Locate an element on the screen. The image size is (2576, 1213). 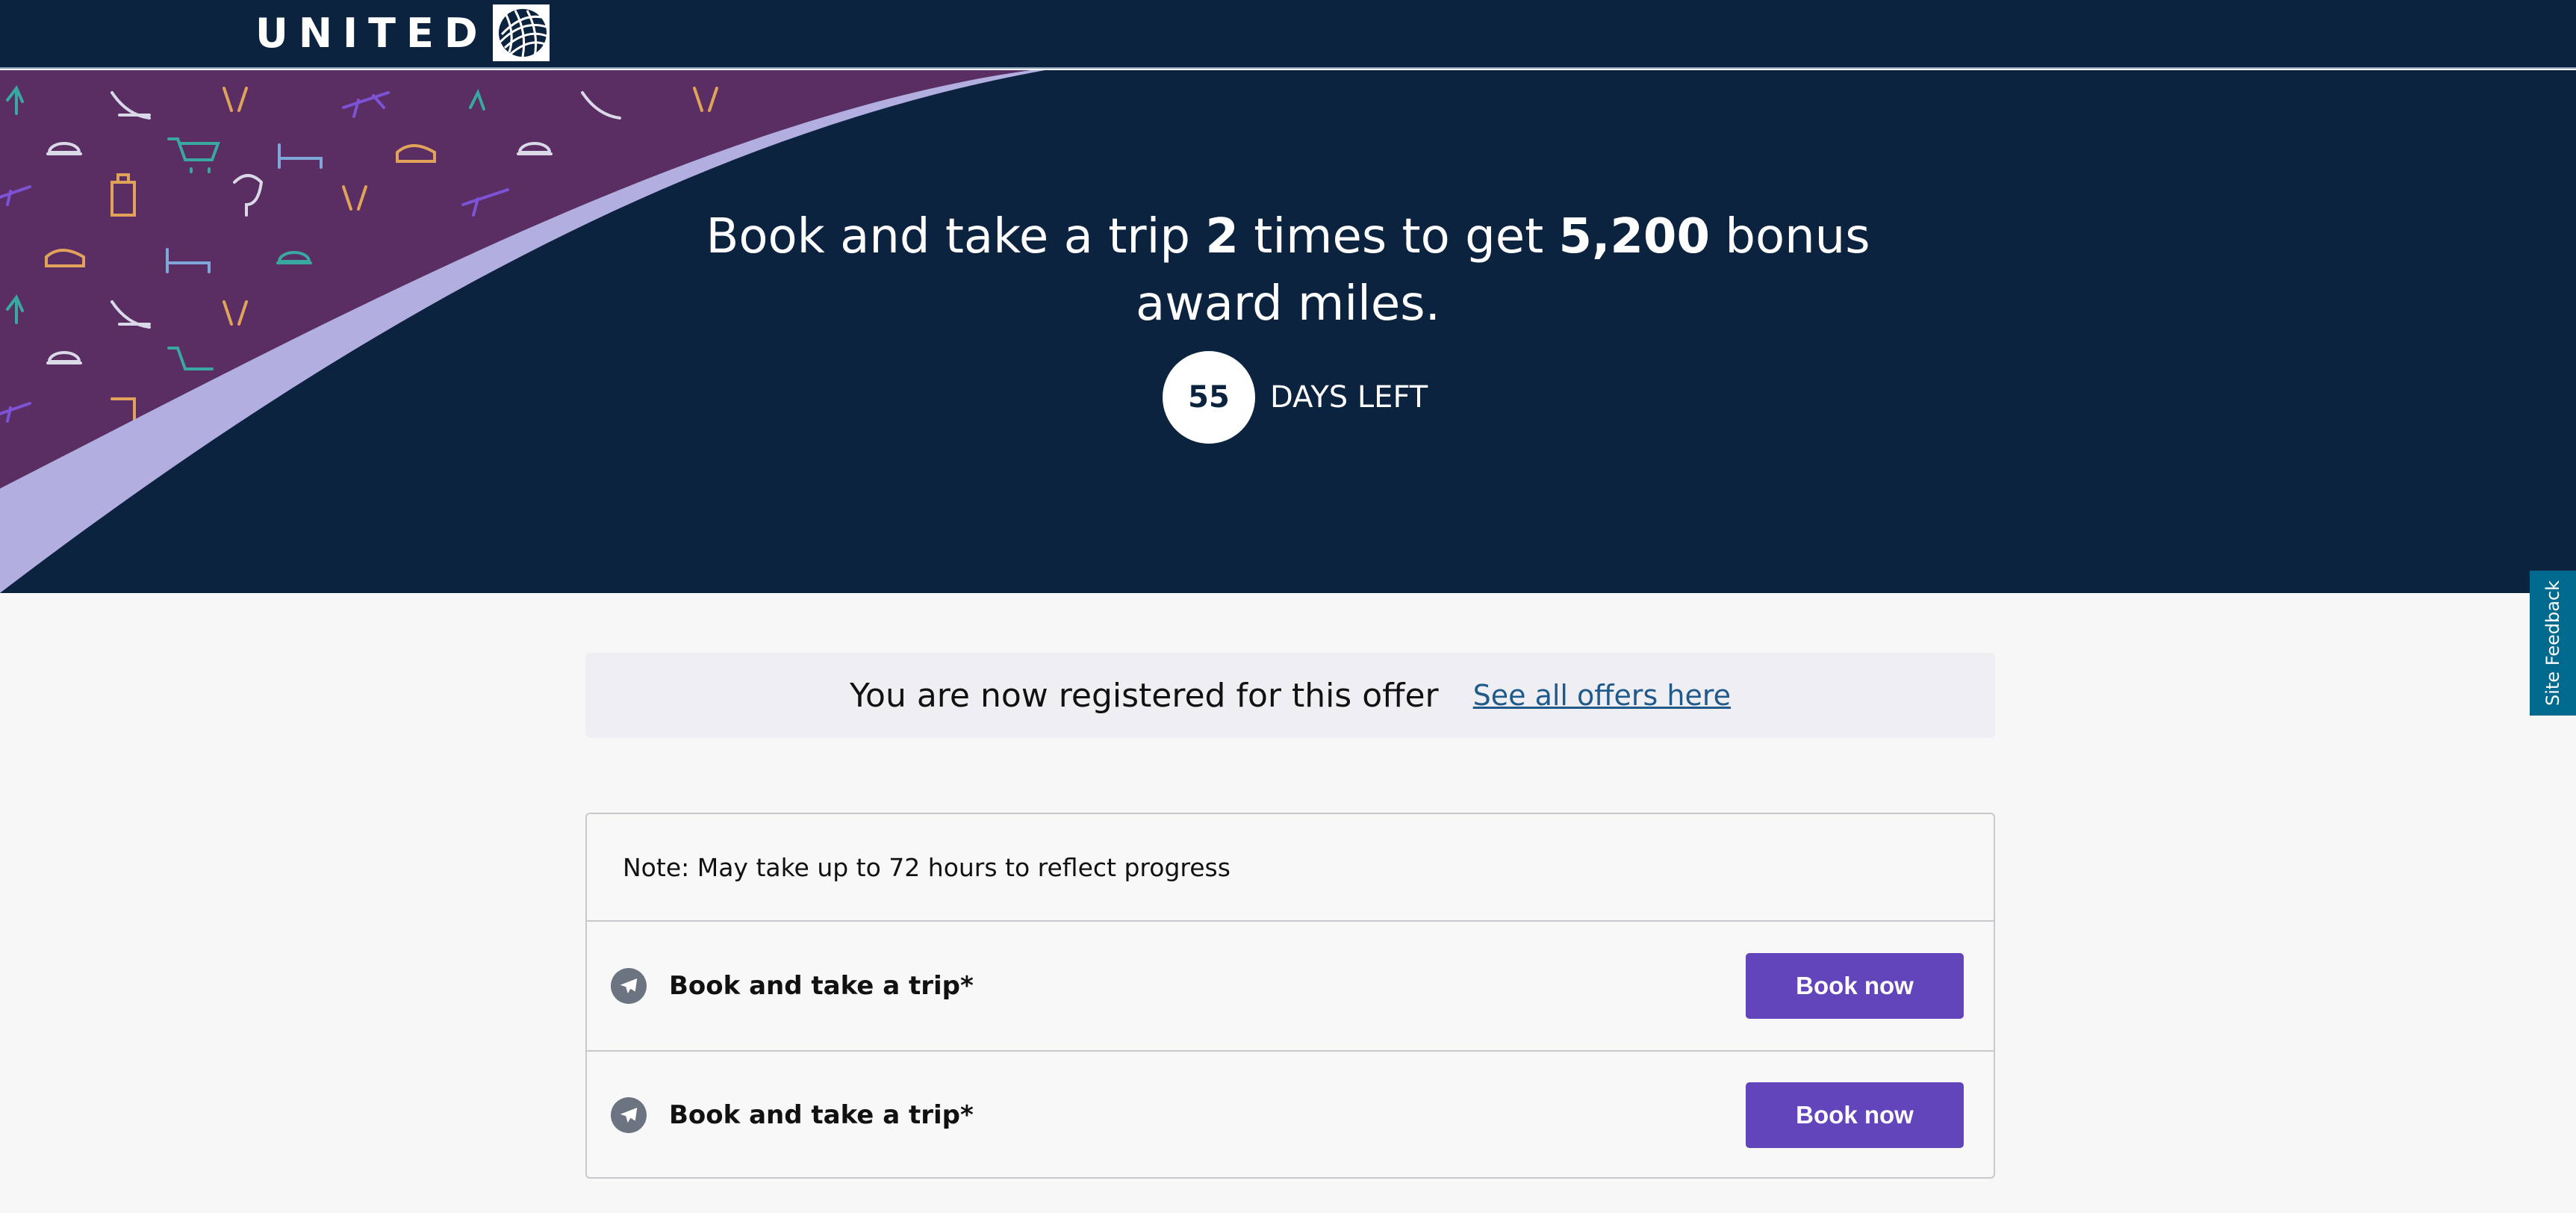
globe-icon is located at coordinates (521, 32).